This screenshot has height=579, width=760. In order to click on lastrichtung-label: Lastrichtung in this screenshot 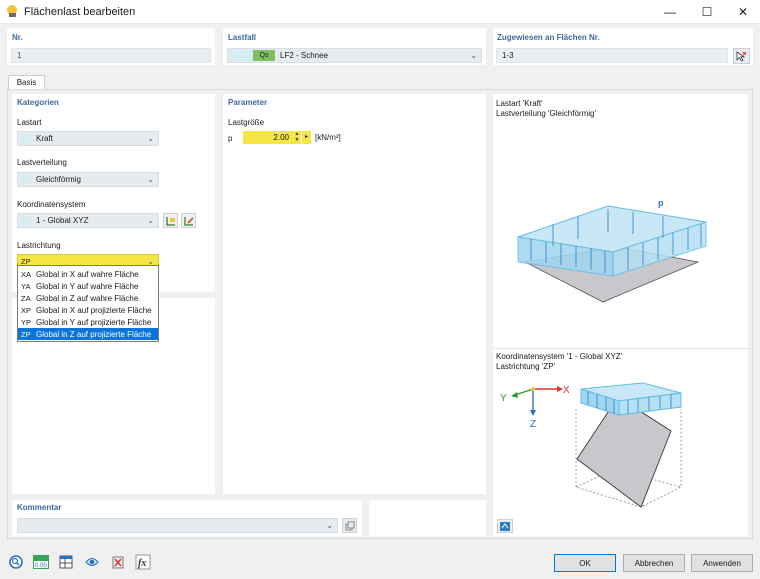, I will do `click(39, 245)`.